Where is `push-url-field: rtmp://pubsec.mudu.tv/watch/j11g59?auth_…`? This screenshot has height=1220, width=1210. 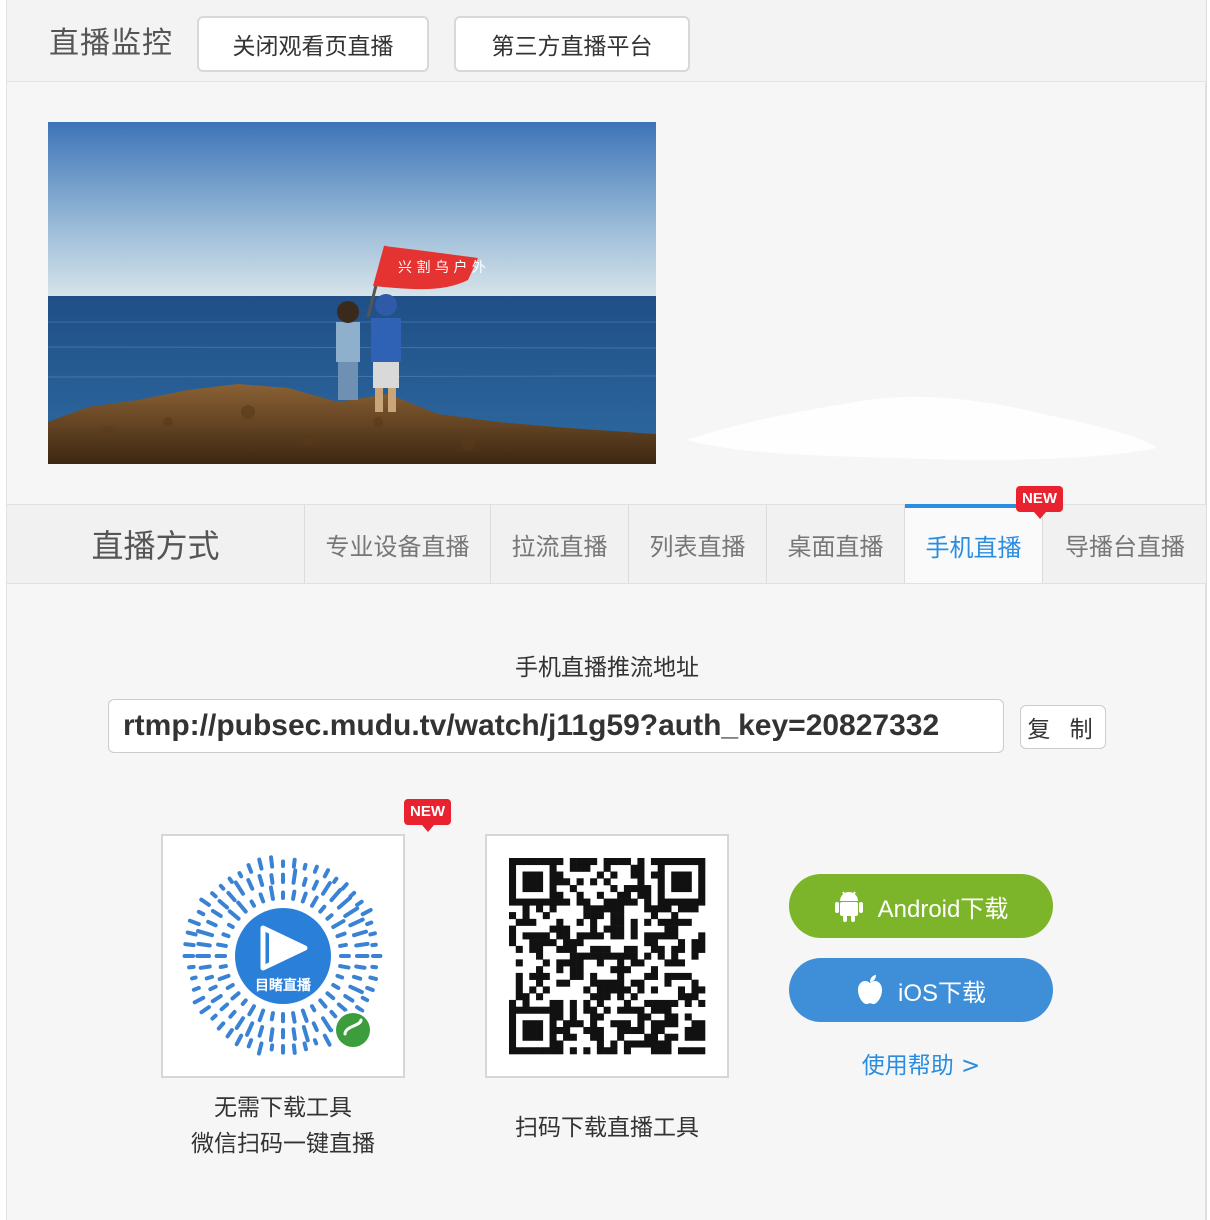
push-url-field: rtmp://pubsec.mudu.tv/watch/j11g59?auth_… is located at coordinates (556, 726).